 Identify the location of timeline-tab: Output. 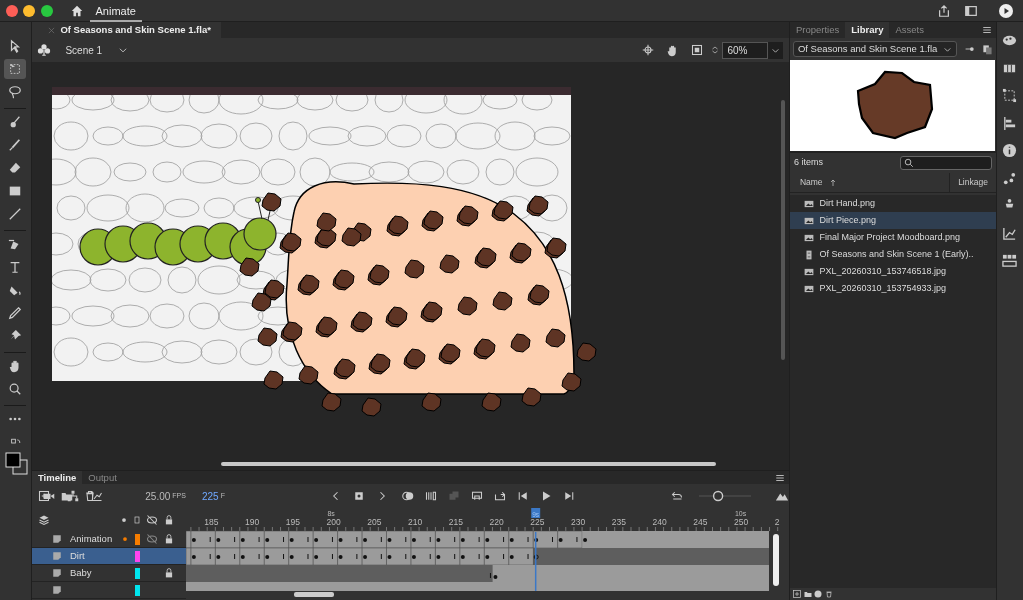
(102, 477).